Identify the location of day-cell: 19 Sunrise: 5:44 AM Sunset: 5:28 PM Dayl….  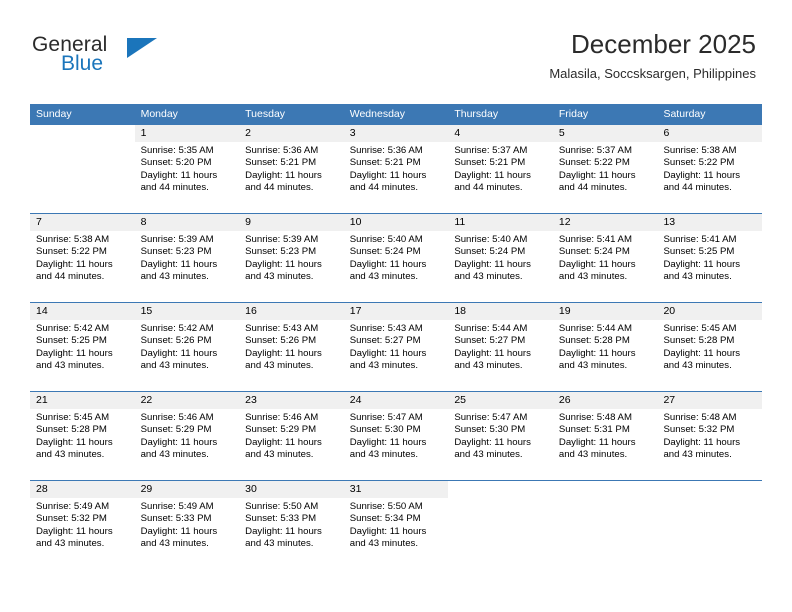
(605, 347).